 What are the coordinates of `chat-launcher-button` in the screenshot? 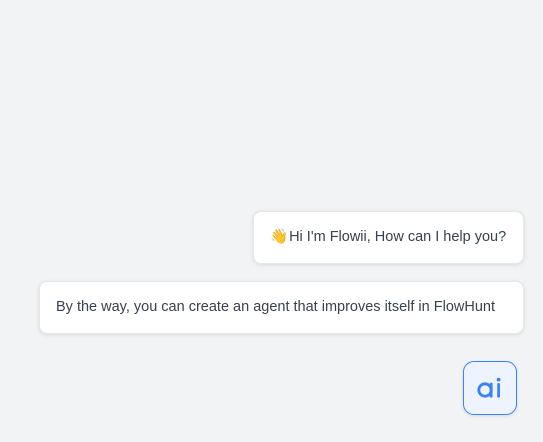 It's located at (490, 388).